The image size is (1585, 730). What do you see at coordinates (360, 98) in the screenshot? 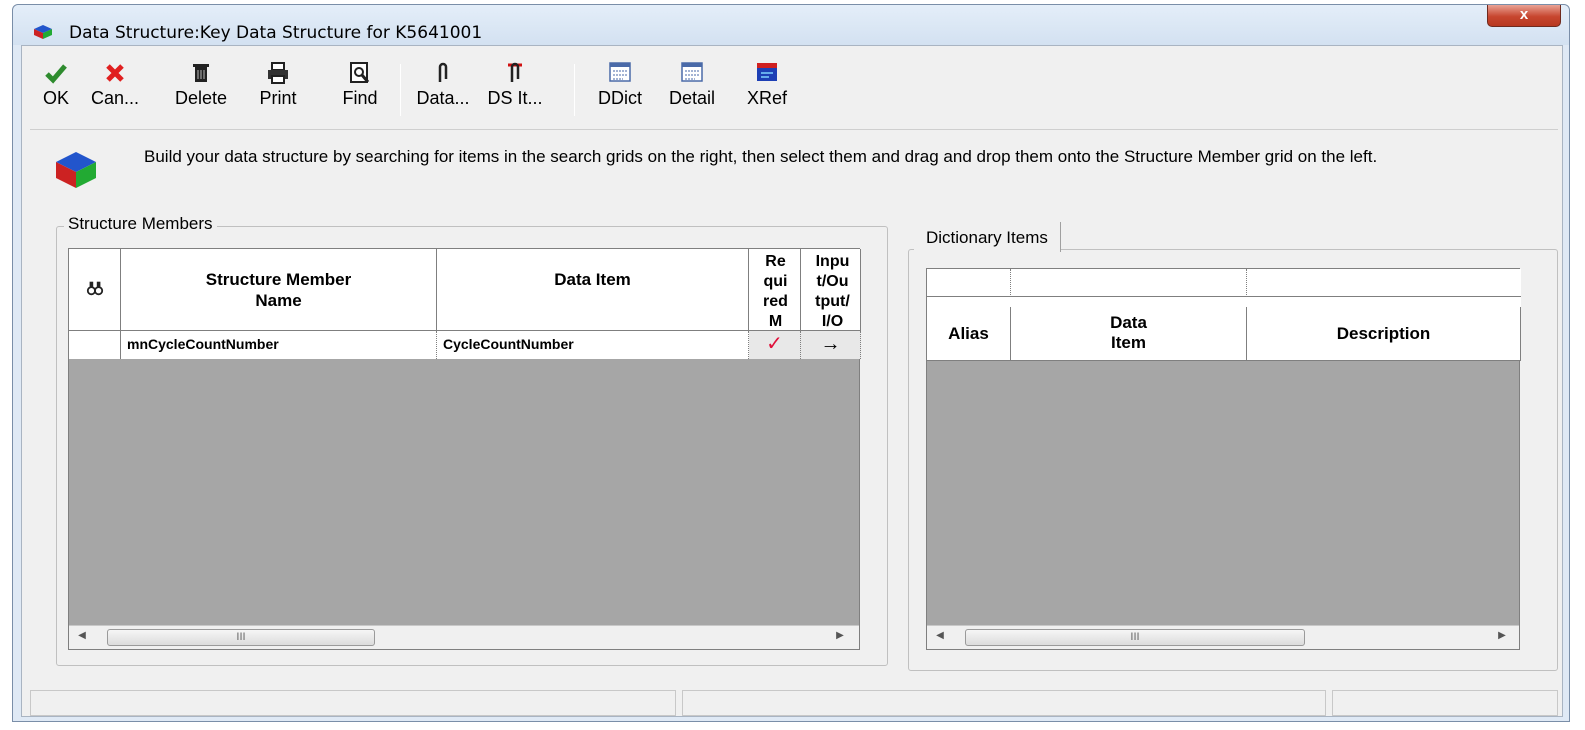
I see `find-label: Find` at bounding box center [360, 98].